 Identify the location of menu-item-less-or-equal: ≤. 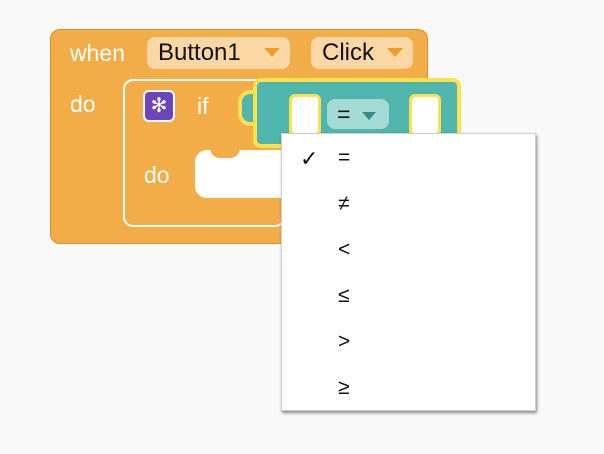
(408, 296).